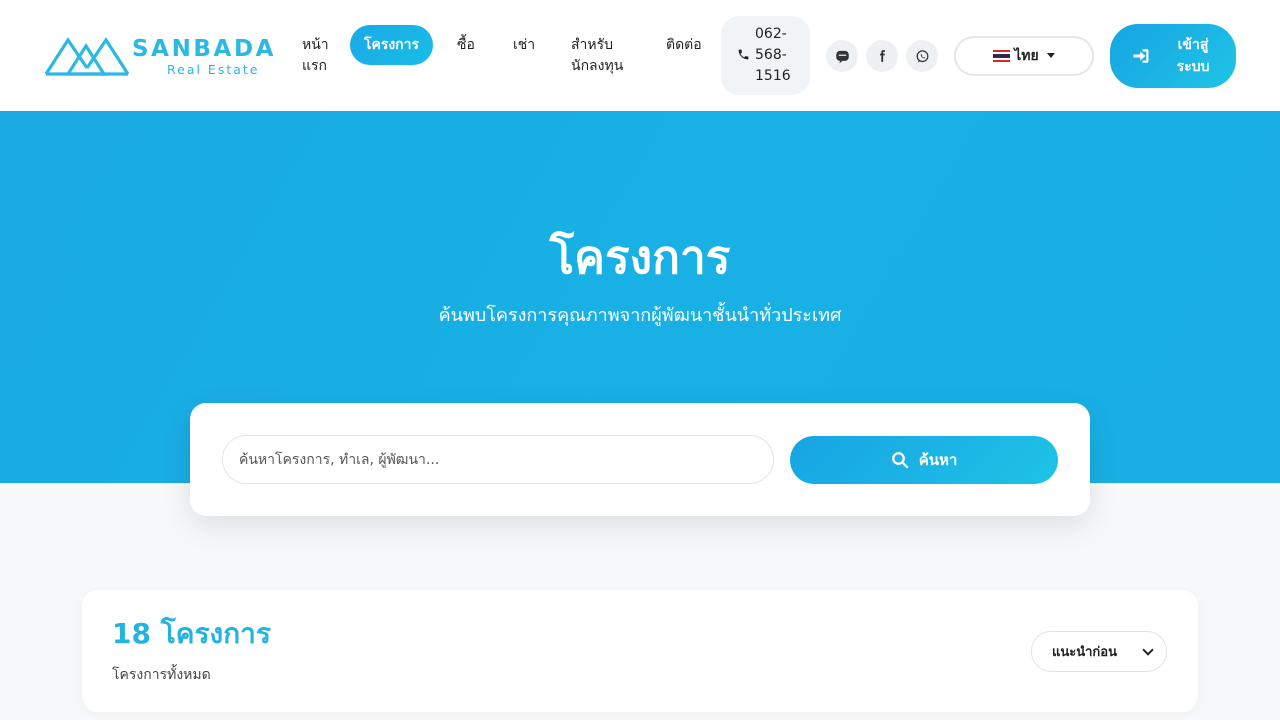 This screenshot has width=1280, height=720. Describe the element at coordinates (773, 55) in the screenshot. I see `phone-number: 062-568-1516` at that location.